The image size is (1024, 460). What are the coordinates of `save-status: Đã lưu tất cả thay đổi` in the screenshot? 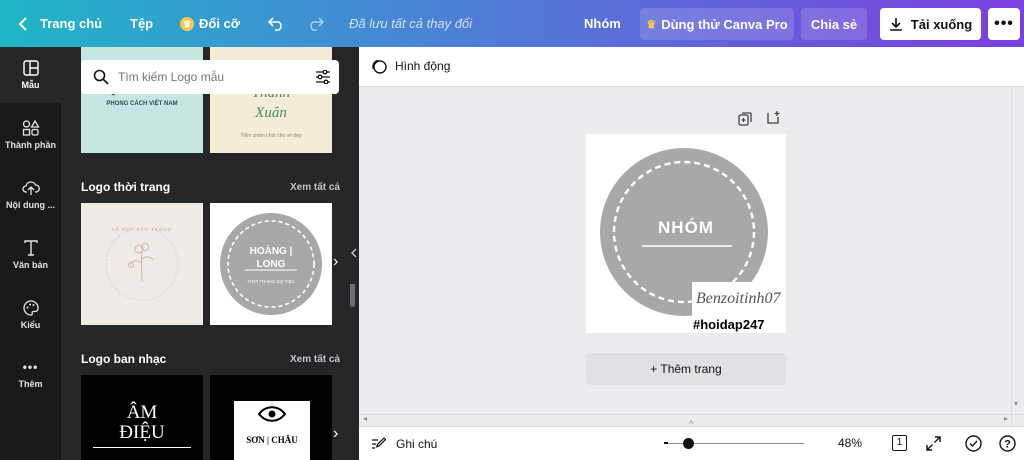 It's located at (411, 23).